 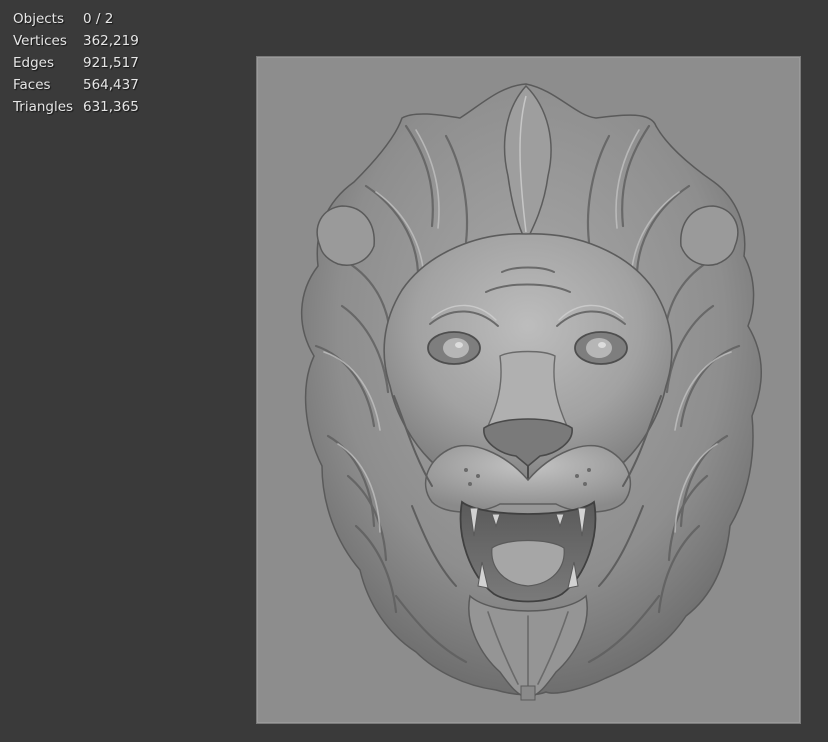 I want to click on stat-value: 631,365, so click(x=111, y=107).